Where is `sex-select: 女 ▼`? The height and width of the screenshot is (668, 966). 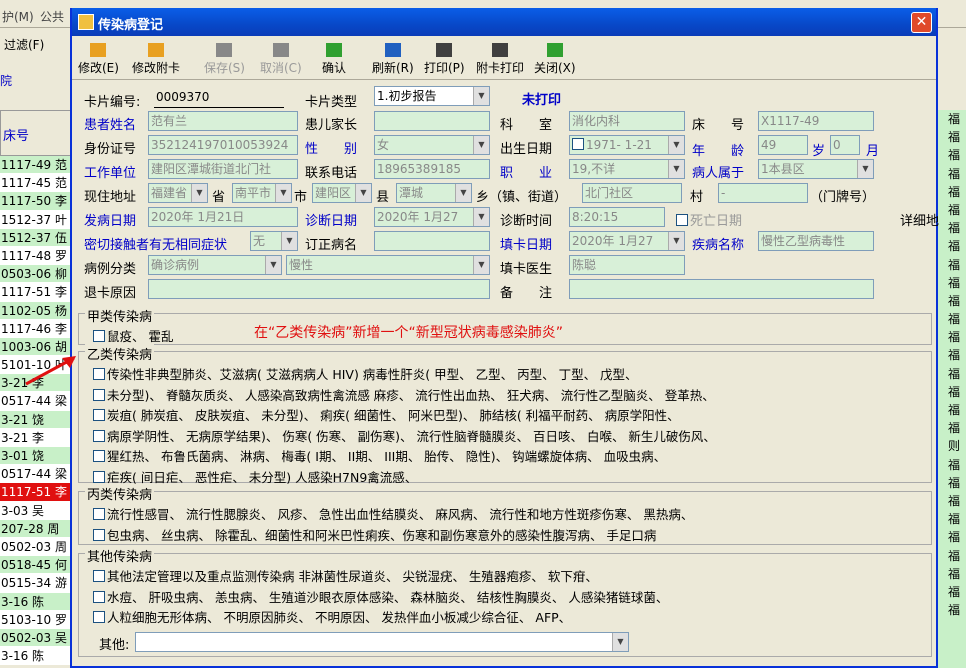
sex-select: 女 ▼ is located at coordinates (432, 145).